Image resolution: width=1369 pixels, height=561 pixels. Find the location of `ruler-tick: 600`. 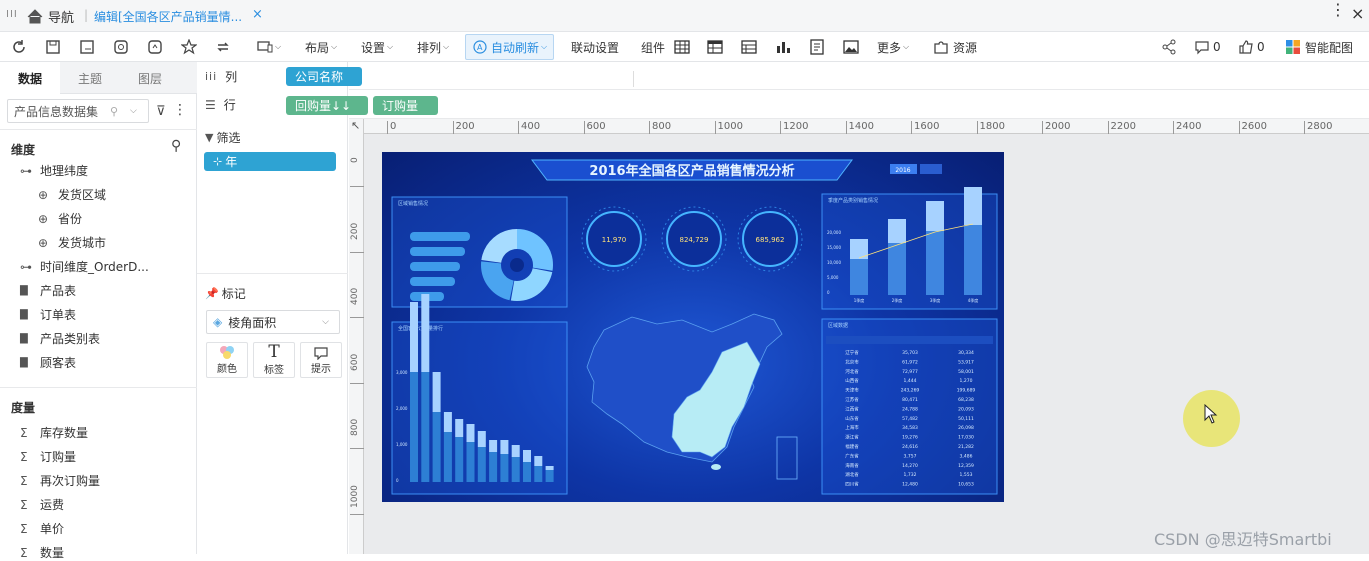

ruler-tick: 600 is located at coordinates (357, 368).